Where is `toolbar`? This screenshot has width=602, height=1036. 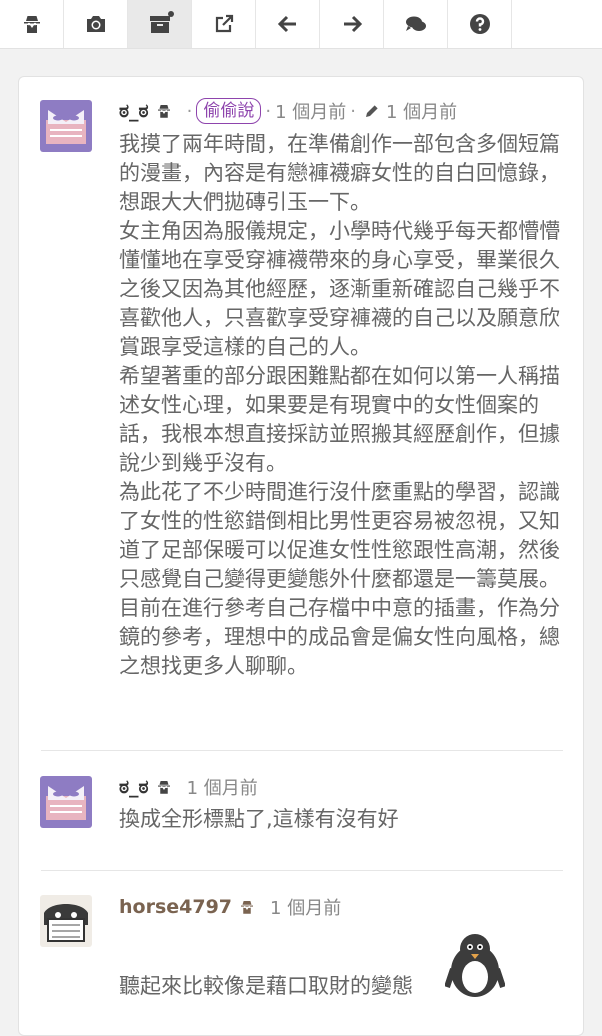
toolbar is located at coordinates (301, 24).